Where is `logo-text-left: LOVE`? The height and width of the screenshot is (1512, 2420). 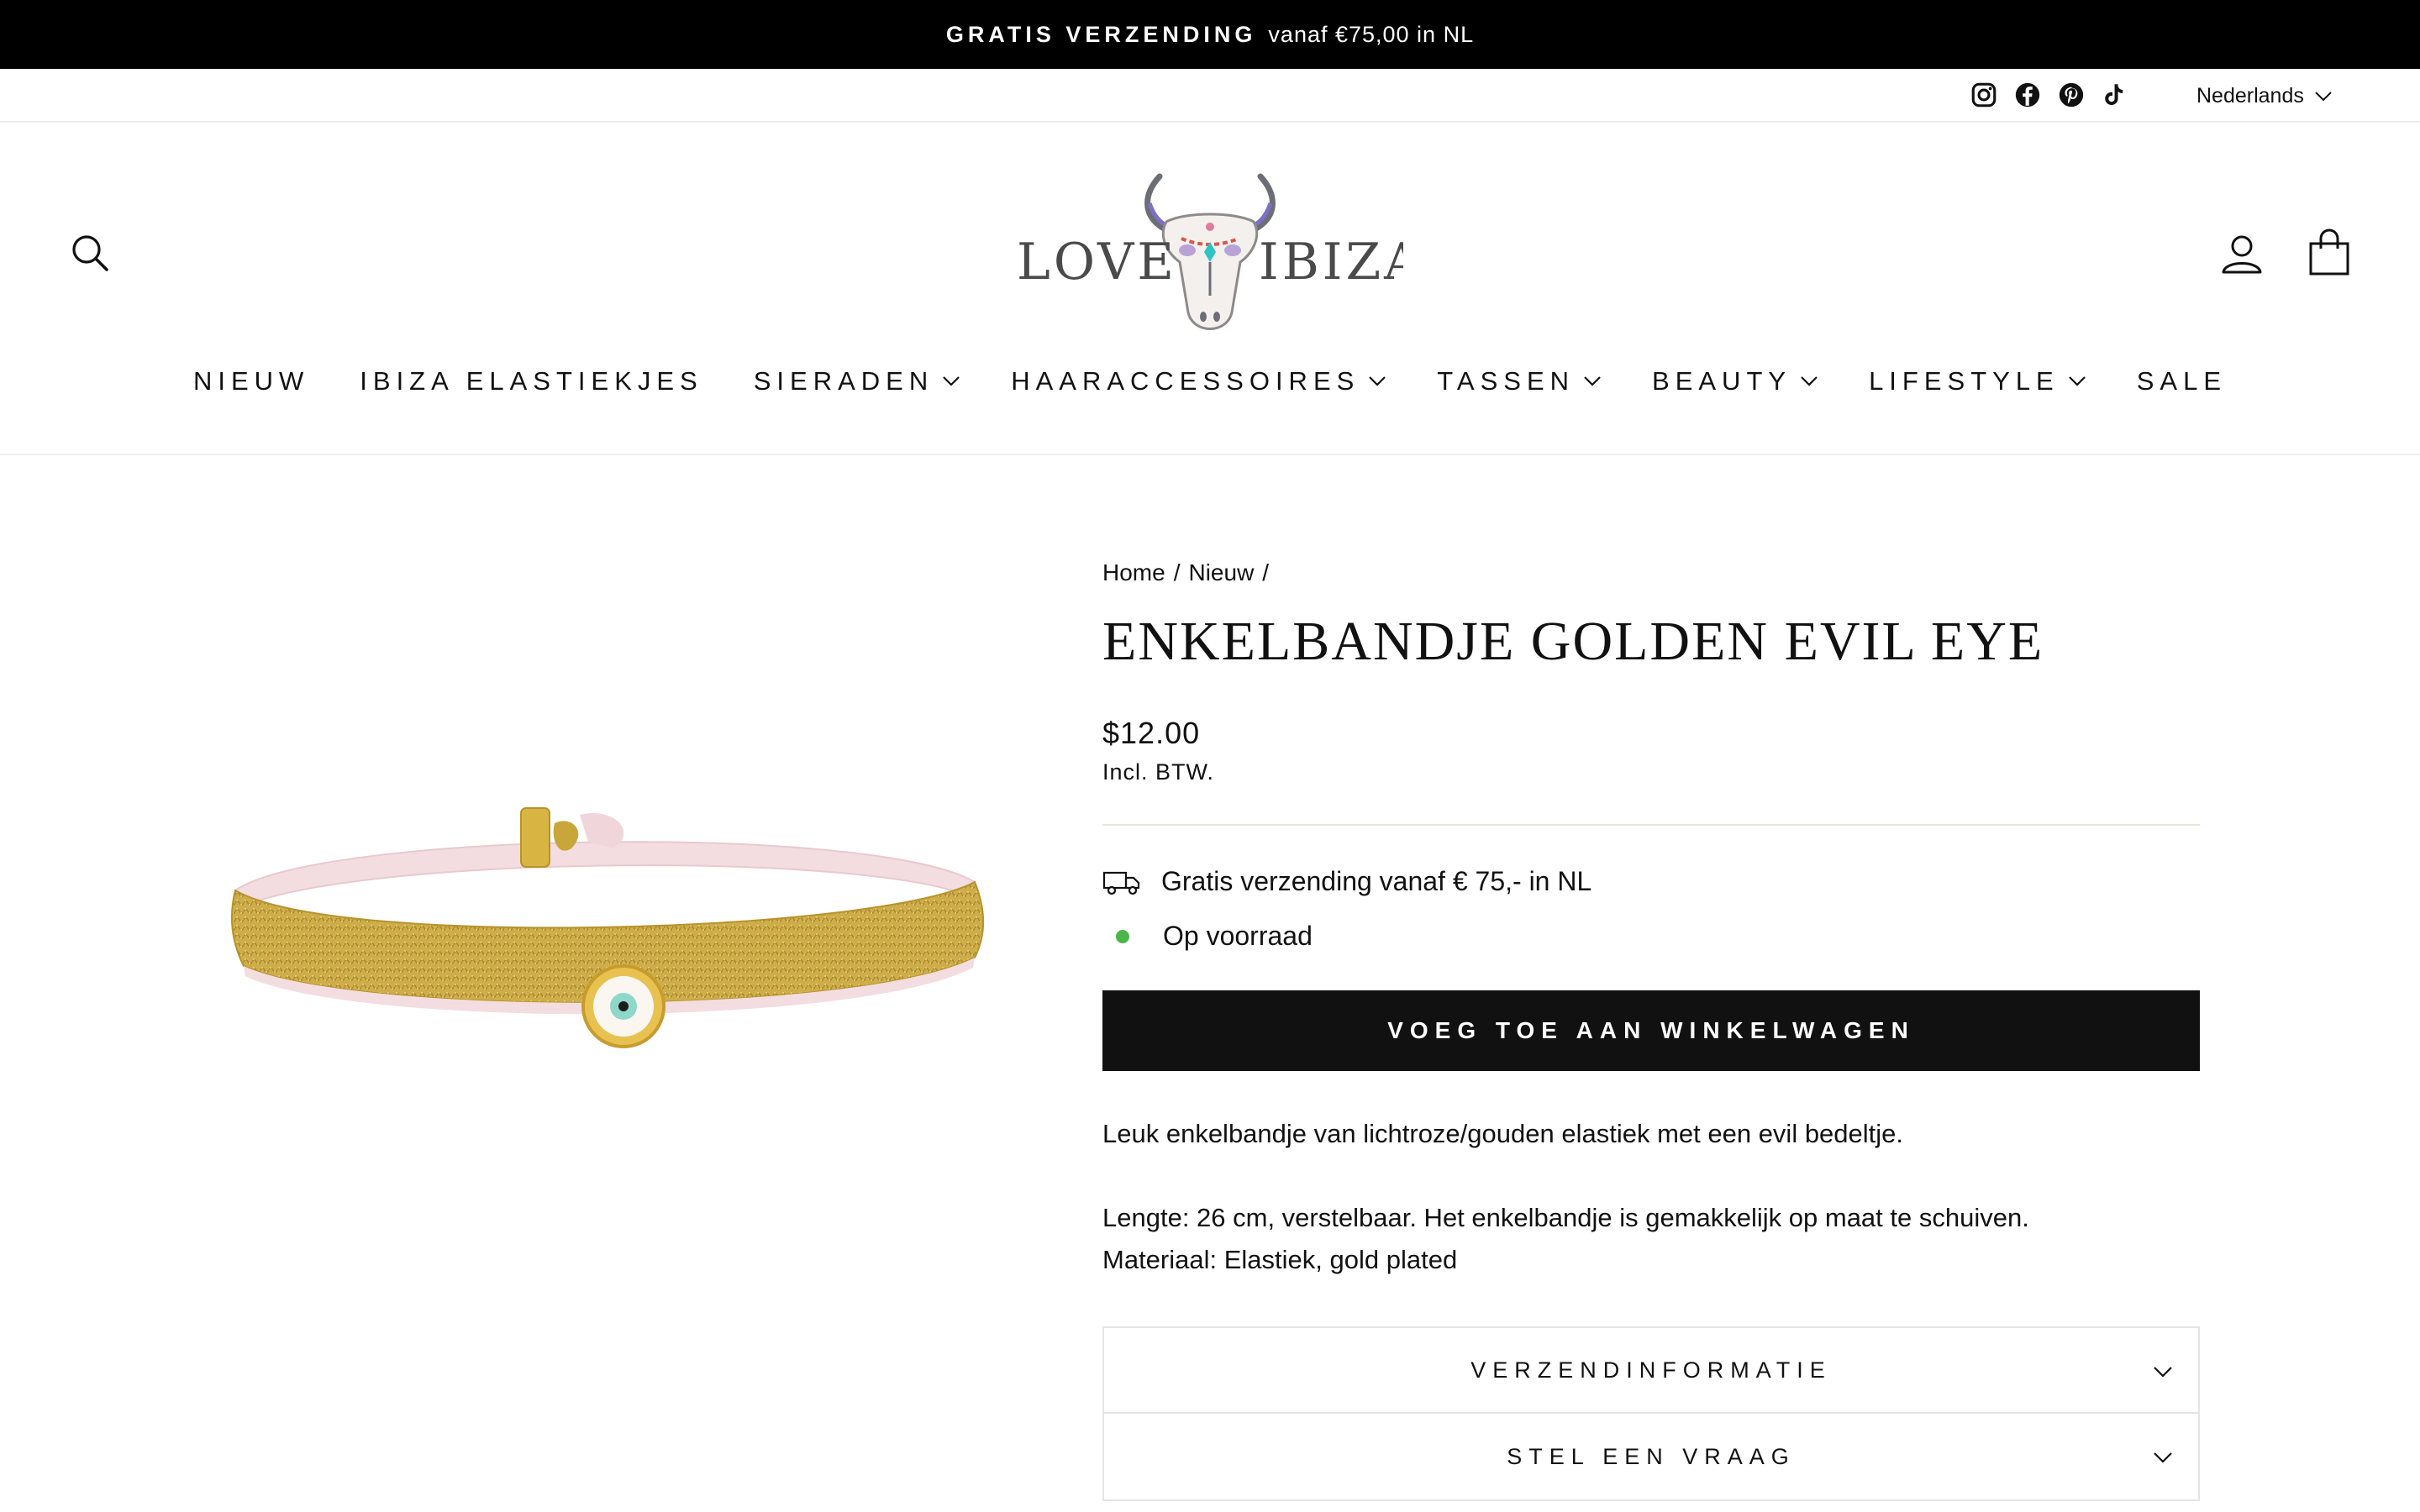 logo-text-left: LOVE is located at coordinates (1097, 262).